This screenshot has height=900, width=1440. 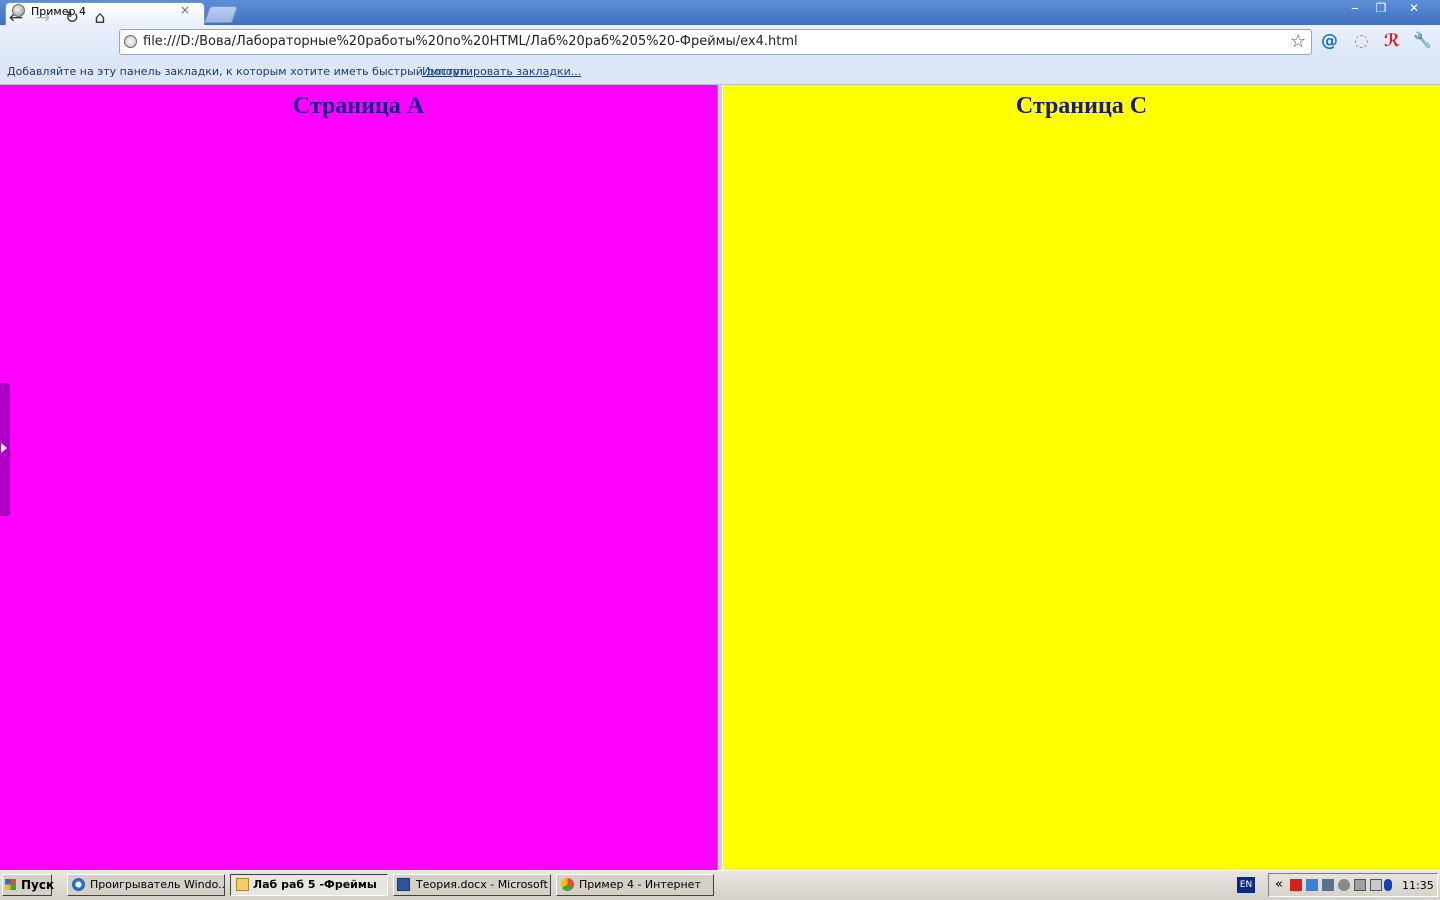 What do you see at coordinates (4, 448) in the screenshot?
I see `chevron-right-icon` at bounding box center [4, 448].